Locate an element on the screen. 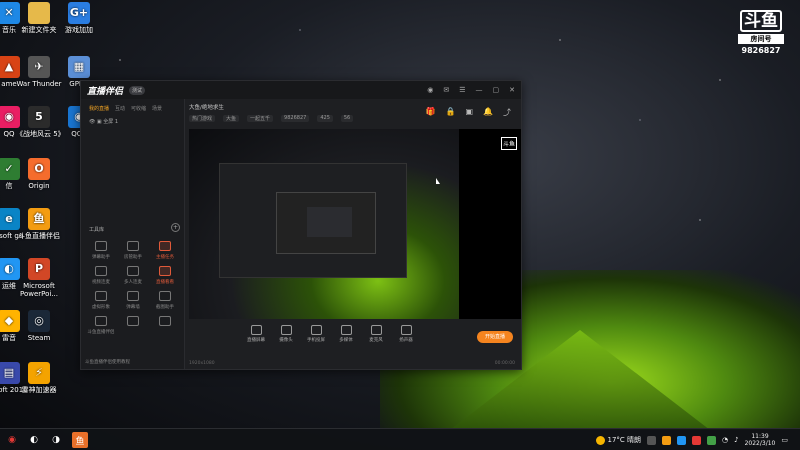  close-icon: ✕ is located at coordinates (512, 90).